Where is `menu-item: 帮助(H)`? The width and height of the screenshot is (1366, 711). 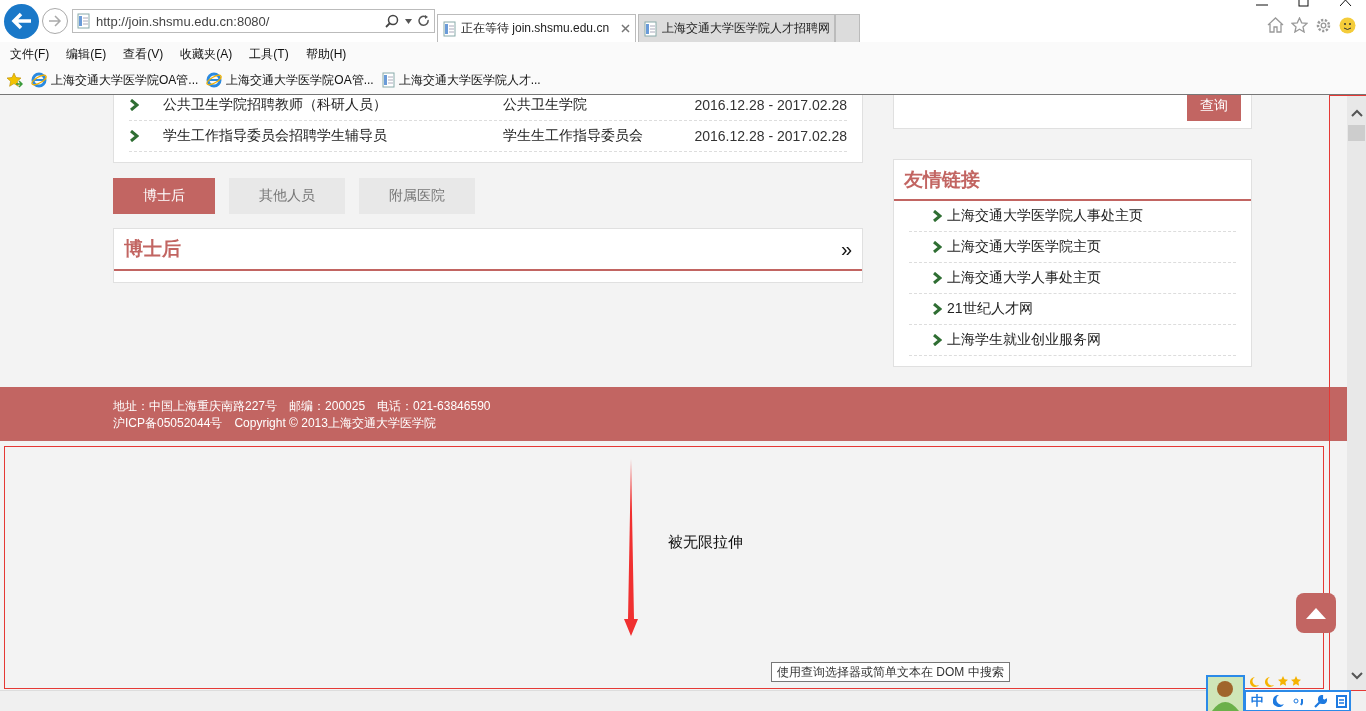 menu-item: 帮助(H) is located at coordinates (326, 54).